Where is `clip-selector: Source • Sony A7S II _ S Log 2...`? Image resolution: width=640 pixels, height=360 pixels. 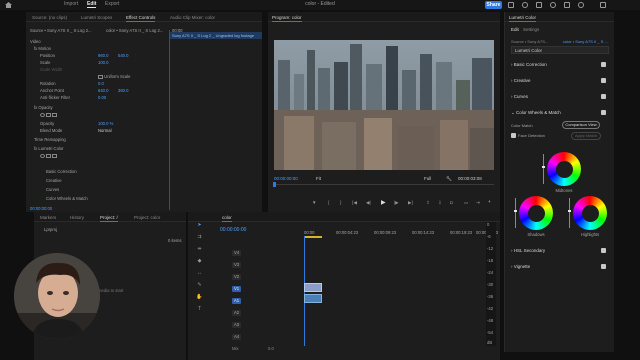 clip-selector: Source • Sony A7S II _ S Log 2... is located at coordinates (61, 31).